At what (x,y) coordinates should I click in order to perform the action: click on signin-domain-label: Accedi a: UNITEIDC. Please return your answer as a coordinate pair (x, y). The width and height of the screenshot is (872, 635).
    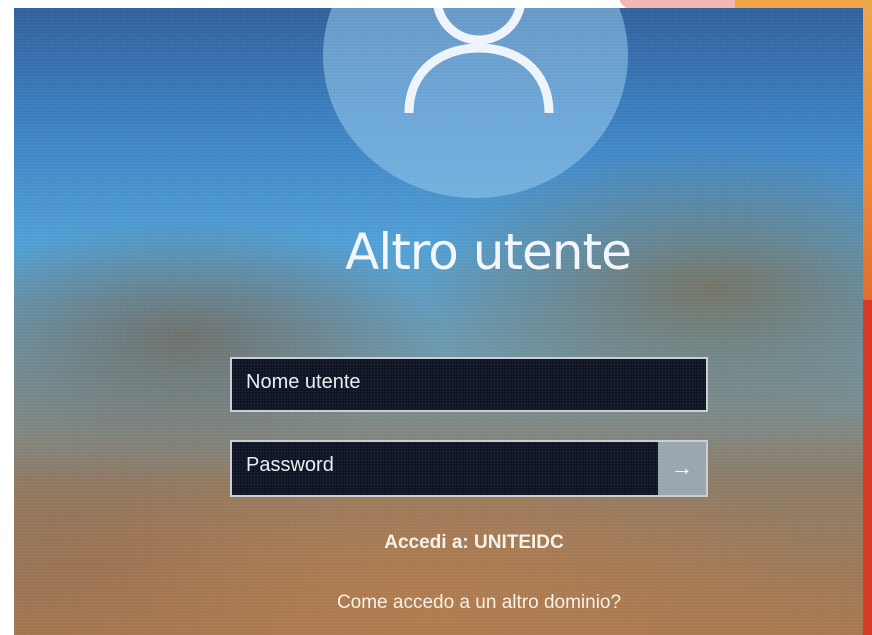
    Looking at the image, I should click on (474, 542).